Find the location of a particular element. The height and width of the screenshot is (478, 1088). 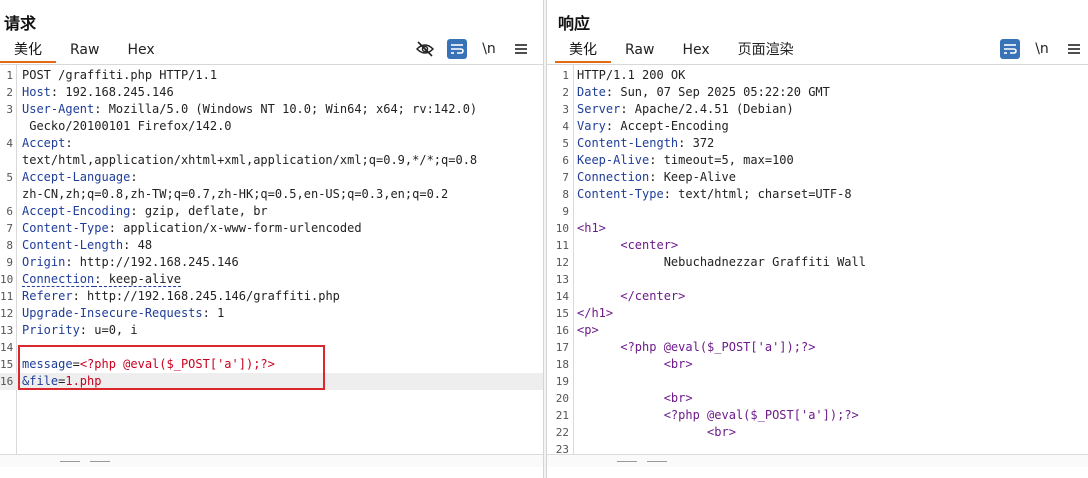

line-number: 8 is located at coordinates (565, 194).